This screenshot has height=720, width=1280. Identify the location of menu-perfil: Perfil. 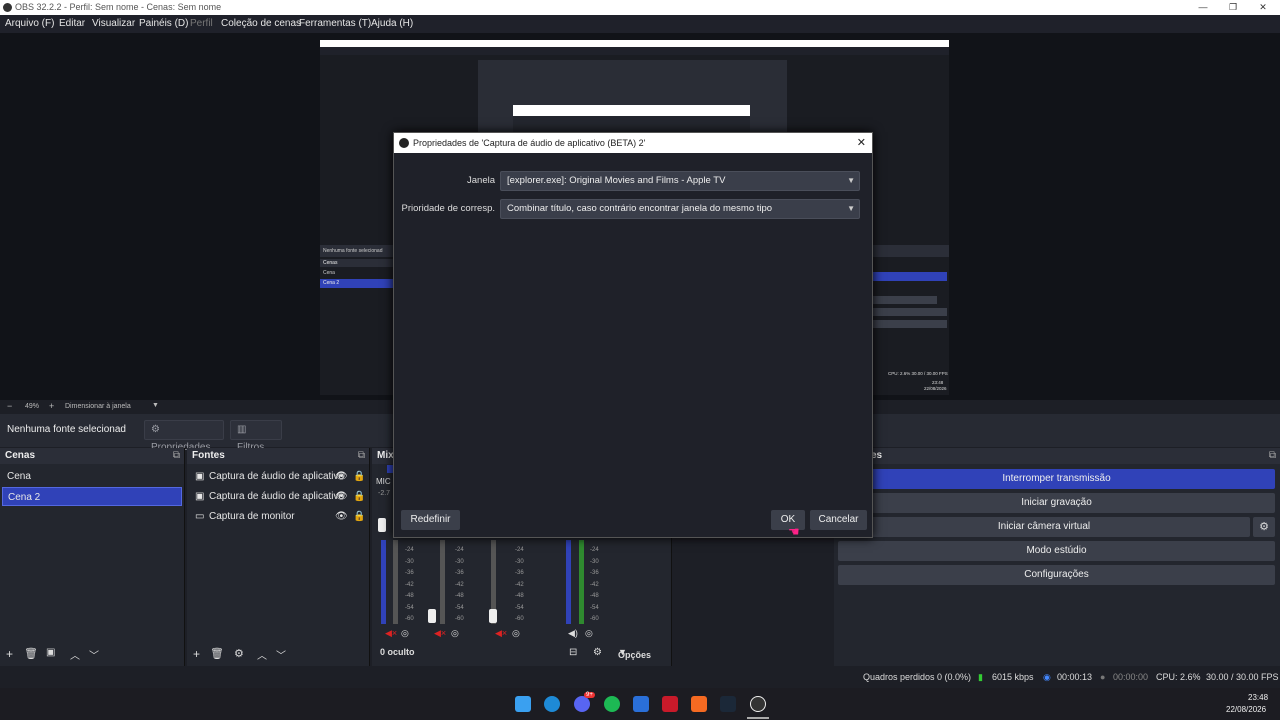
(201, 23).